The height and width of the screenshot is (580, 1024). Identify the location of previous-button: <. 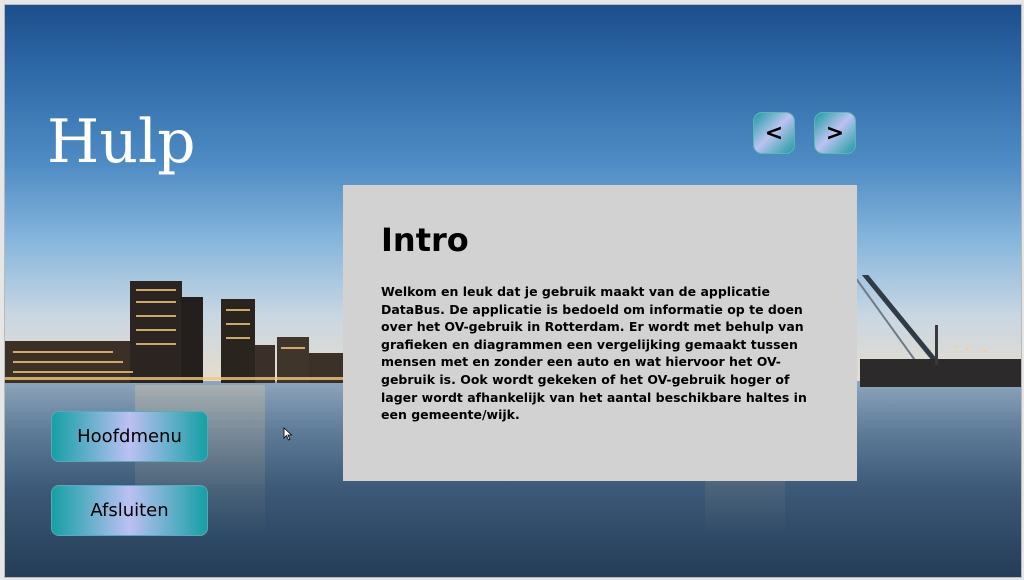
(774, 133).